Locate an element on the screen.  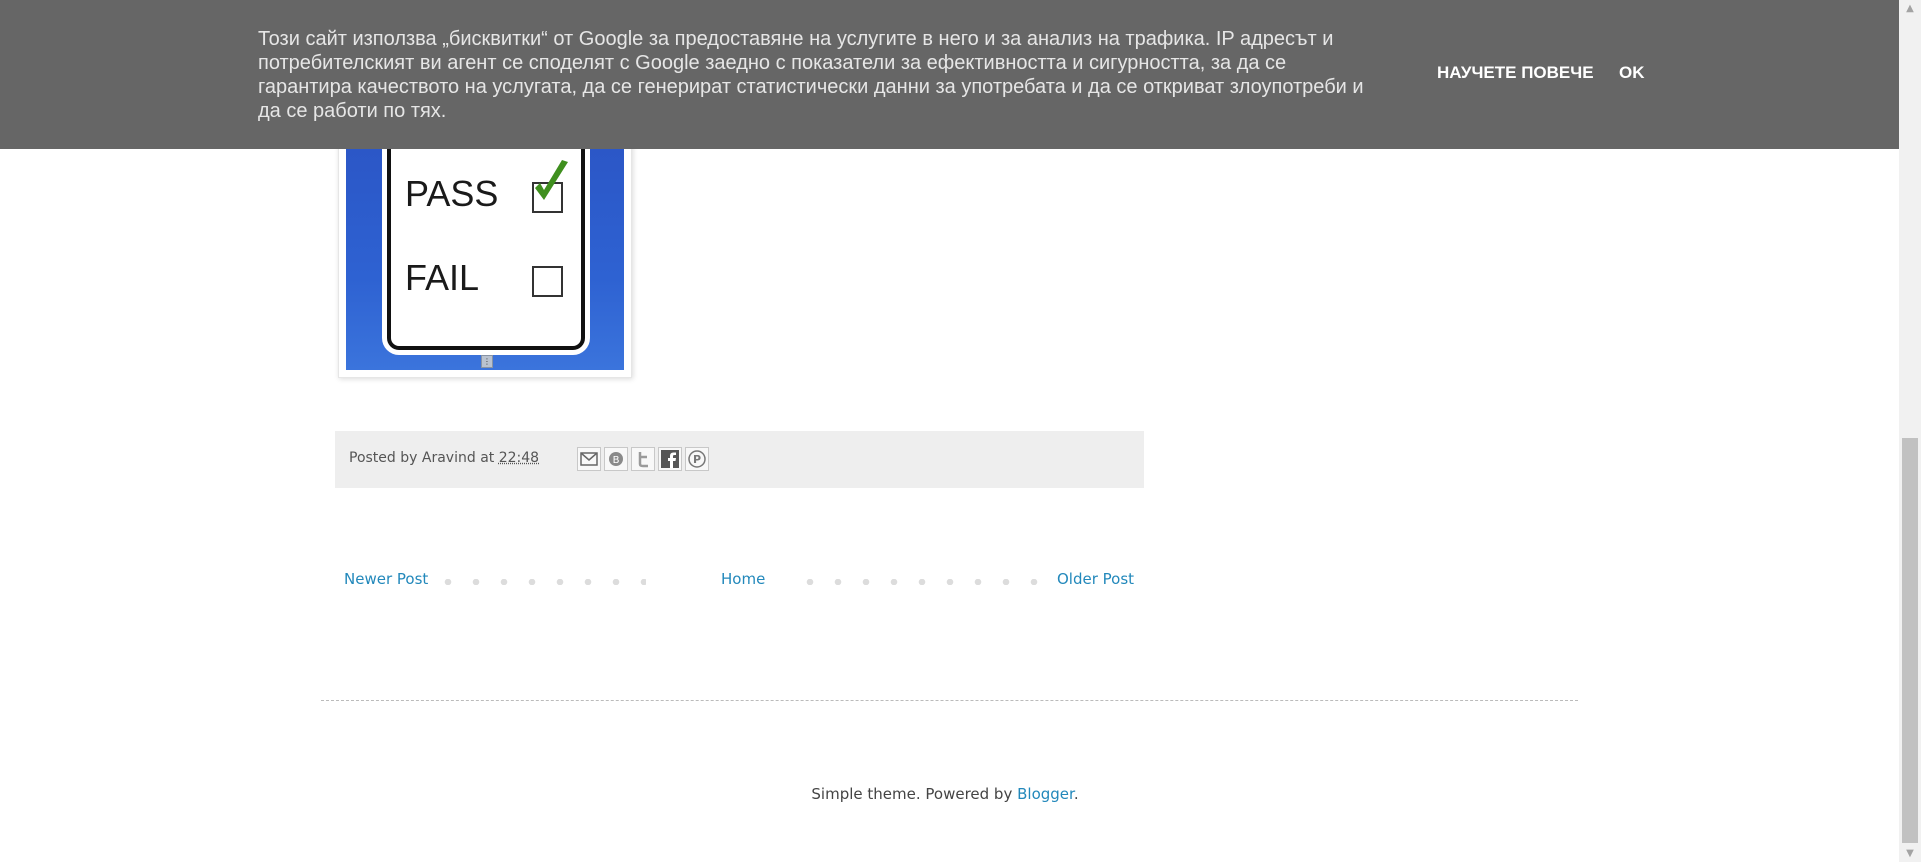
attribution-suffix: . is located at coordinates (1076, 794).